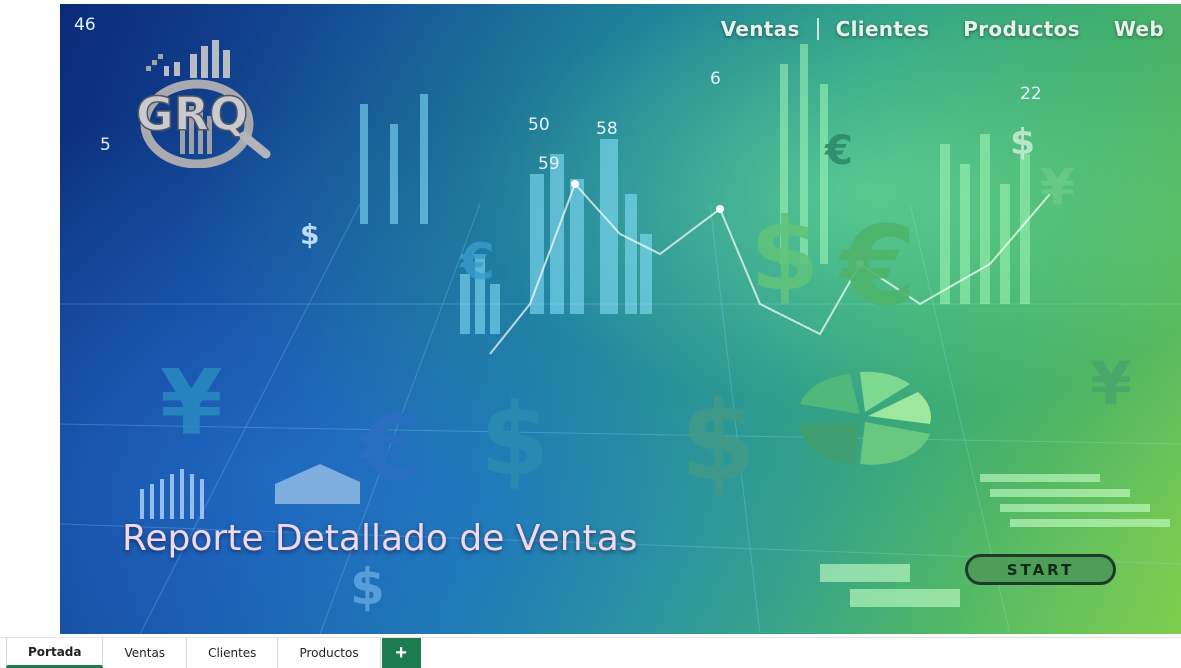  Describe the element at coordinates (1139, 29) in the screenshot. I see `nav-web: Web` at that location.